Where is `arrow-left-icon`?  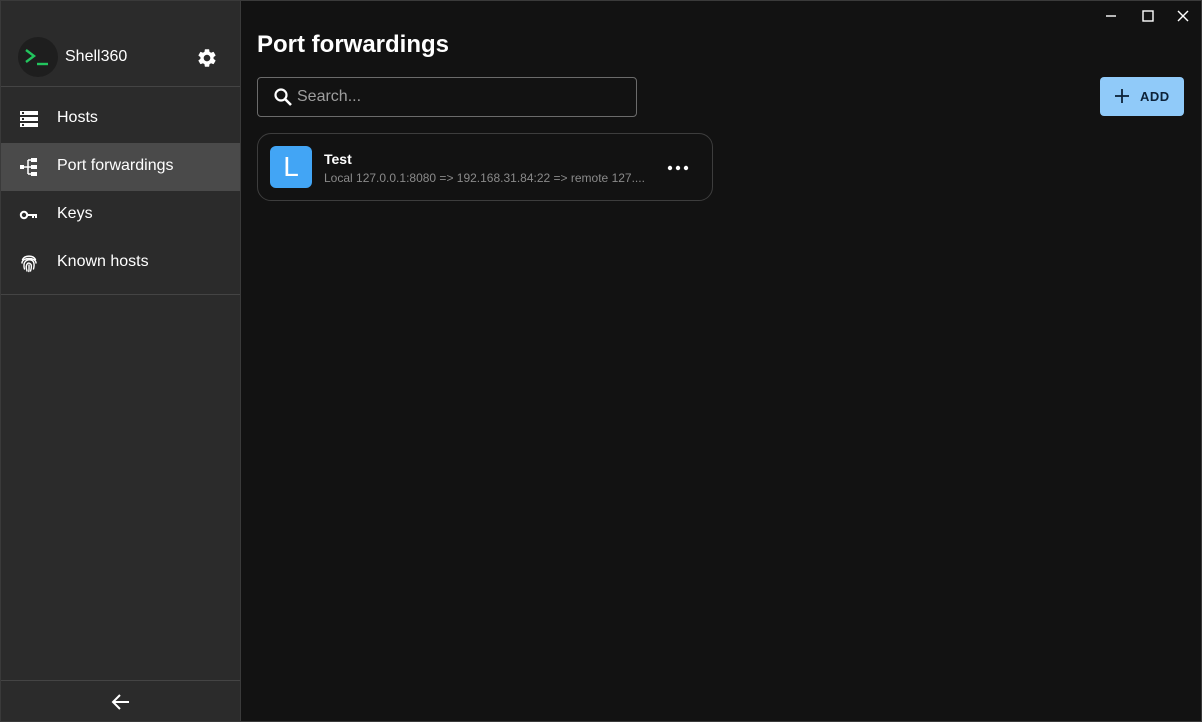 arrow-left-icon is located at coordinates (120, 702).